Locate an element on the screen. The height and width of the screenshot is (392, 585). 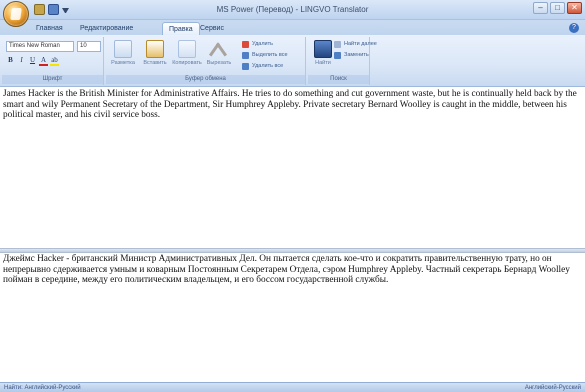
minimize-button: – is located at coordinates (540, 8).